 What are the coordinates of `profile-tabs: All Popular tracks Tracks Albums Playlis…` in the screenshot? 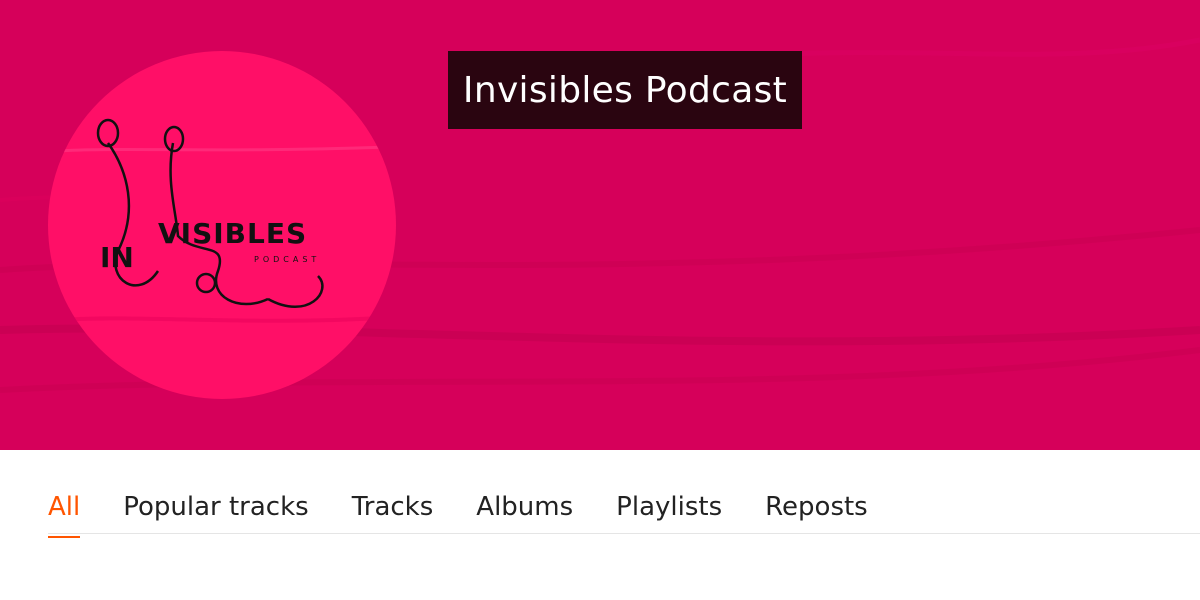 It's located at (624, 495).